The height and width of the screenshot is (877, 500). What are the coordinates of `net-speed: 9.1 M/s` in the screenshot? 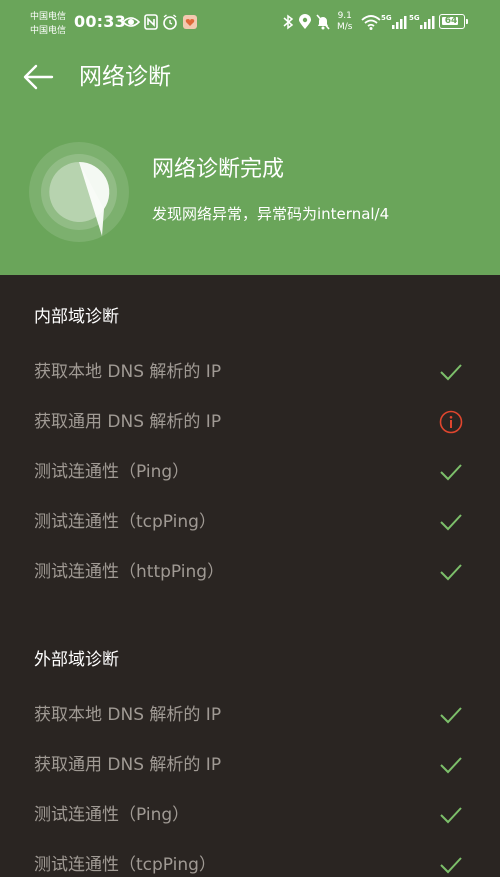 It's located at (345, 22).